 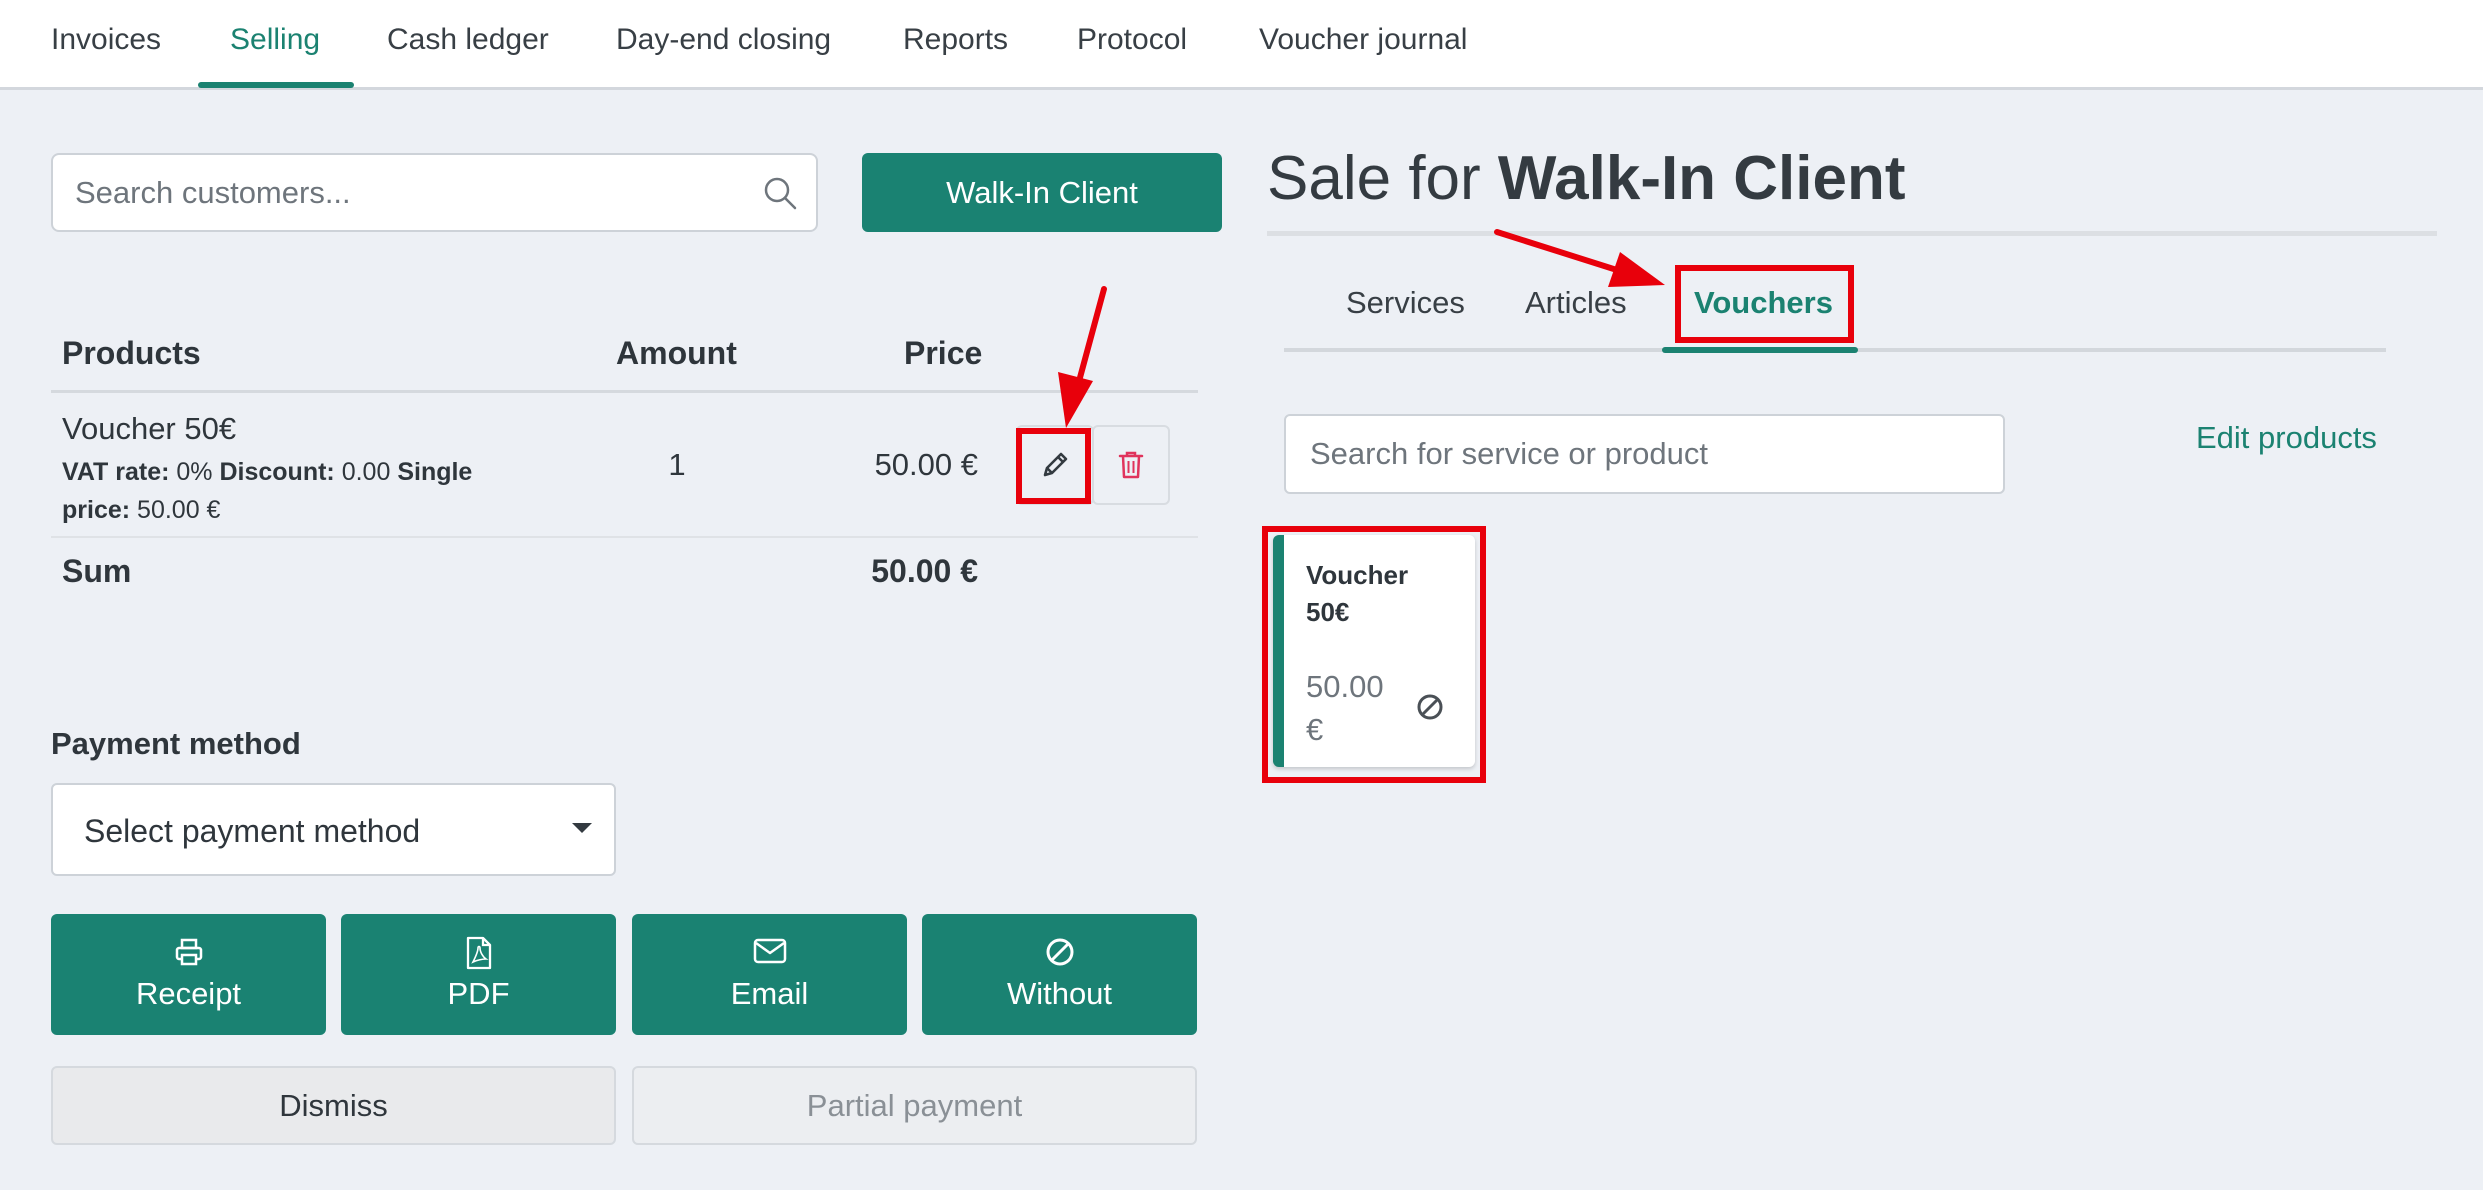 I want to click on nav-voucher-journal: Voucher journal, so click(x=1363, y=45).